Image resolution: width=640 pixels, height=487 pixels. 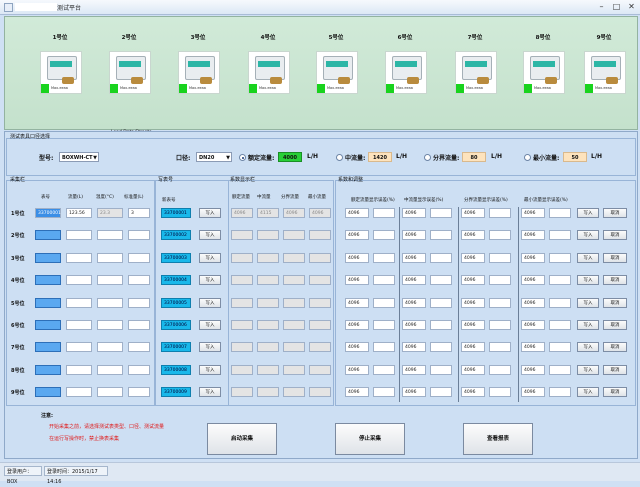 What do you see at coordinates (139, 213) in the screenshot?
I see `standard-volume-field: 3` at bounding box center [139, 213].